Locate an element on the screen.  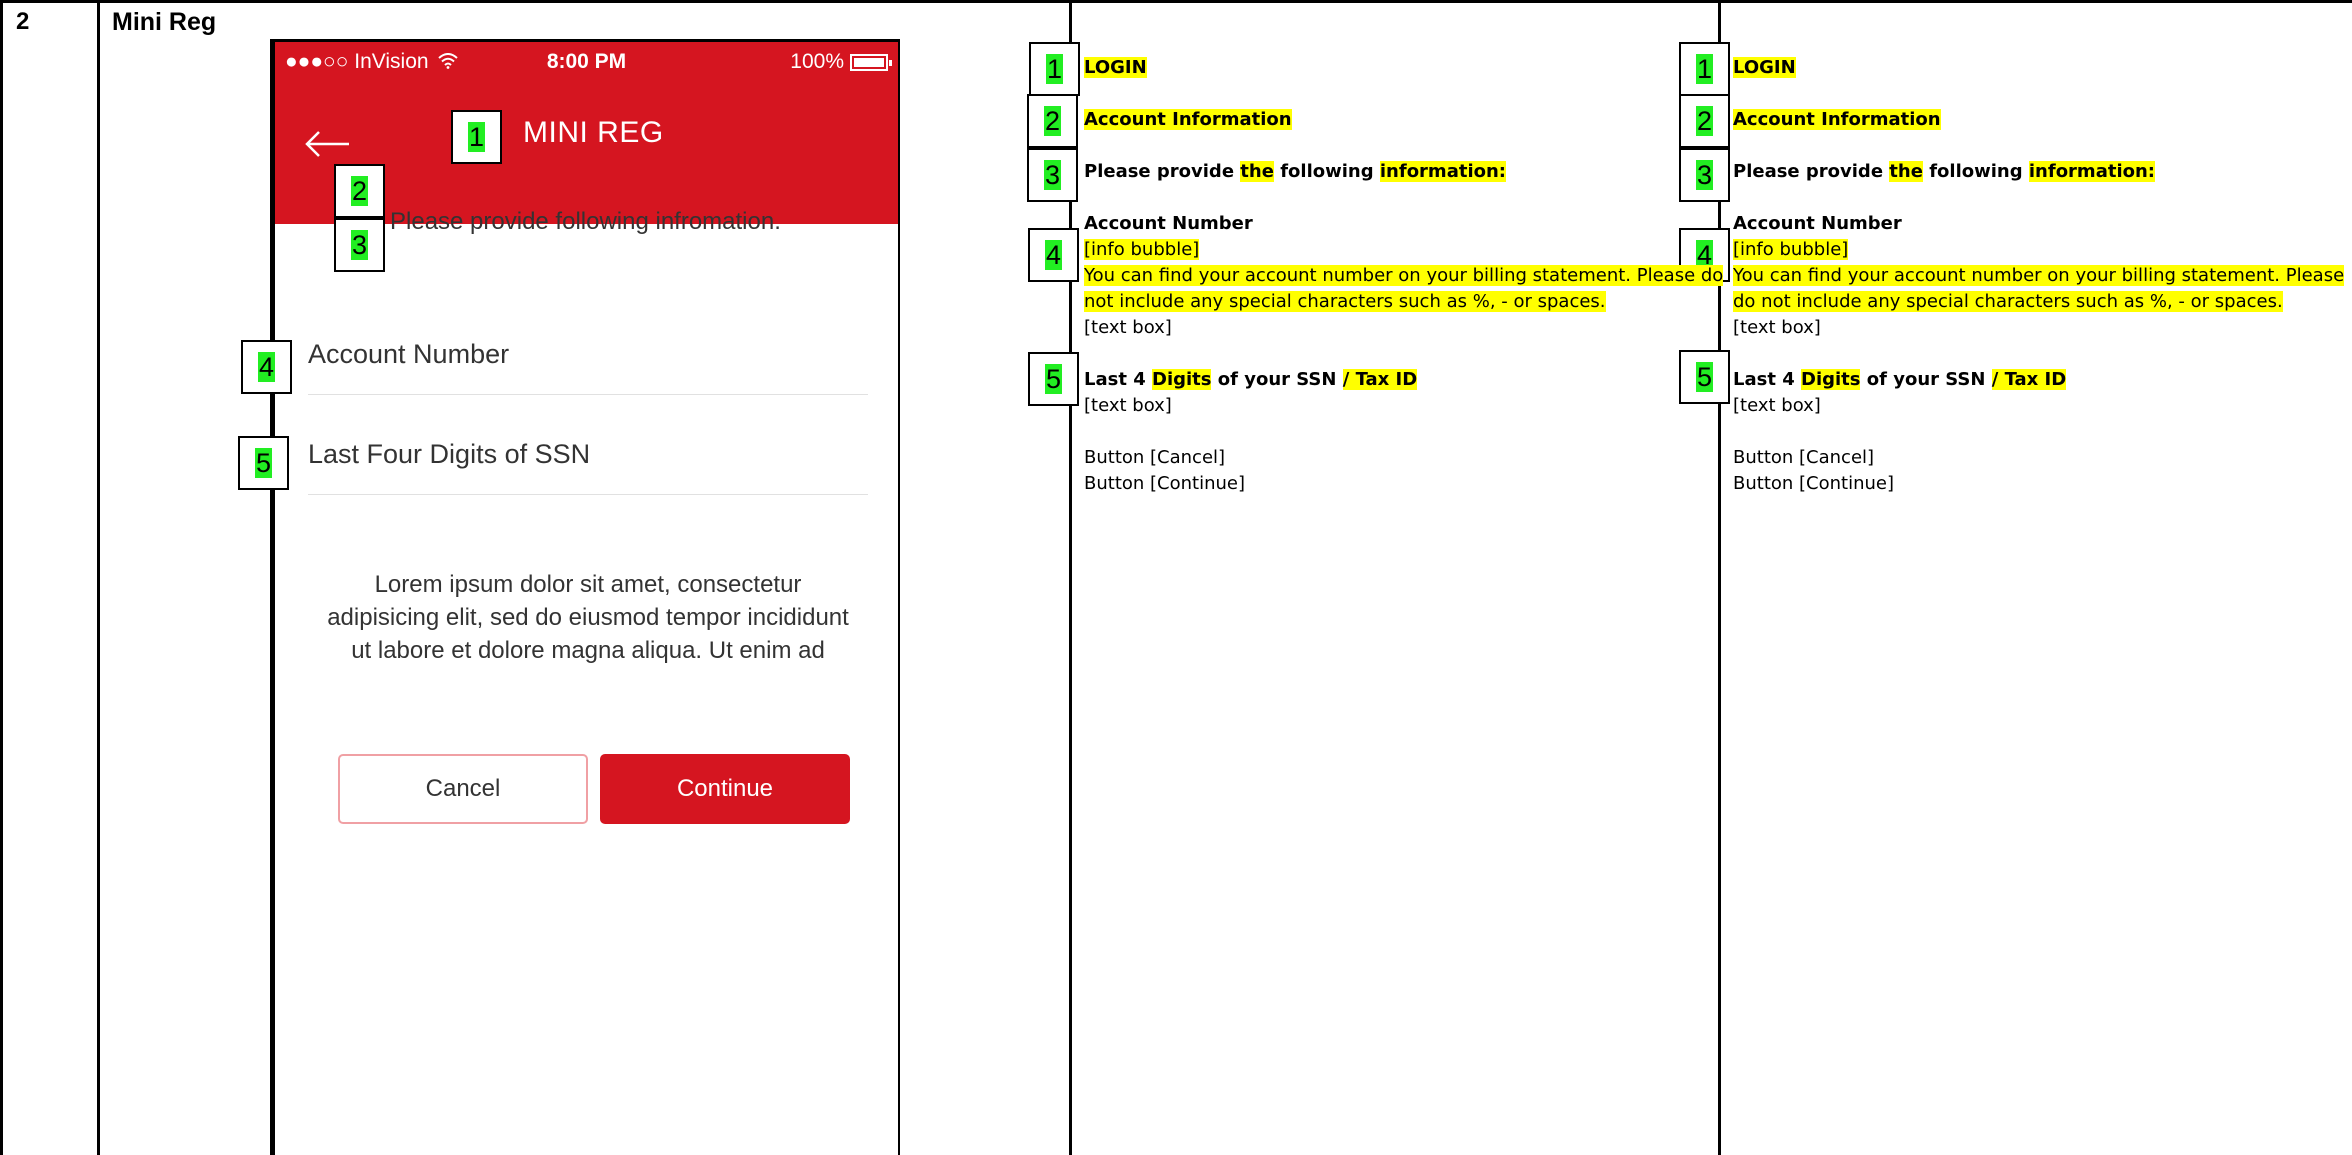
back-arrow-icon is located at coordinates (328, 144).